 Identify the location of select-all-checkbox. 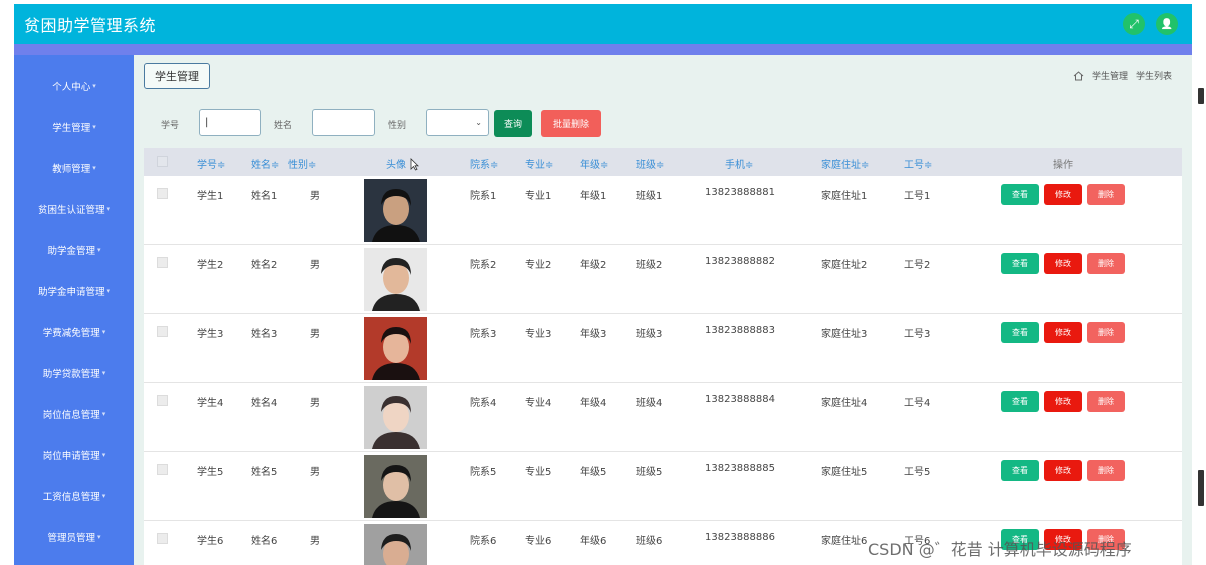
(162, 161).